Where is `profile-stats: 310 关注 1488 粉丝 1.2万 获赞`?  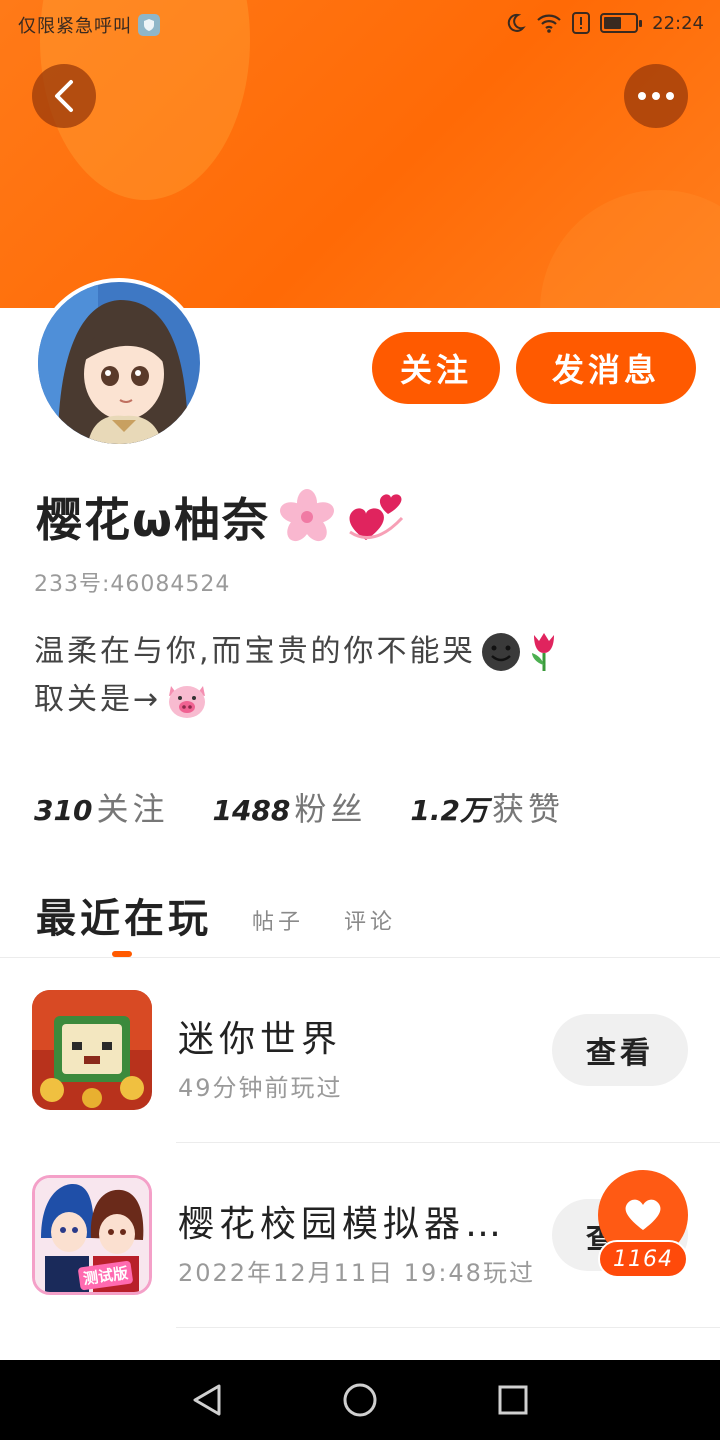 profile-stats: 310 关注 1488 粉丝 1.2万 获赞 is located at coordinates (321, 807).